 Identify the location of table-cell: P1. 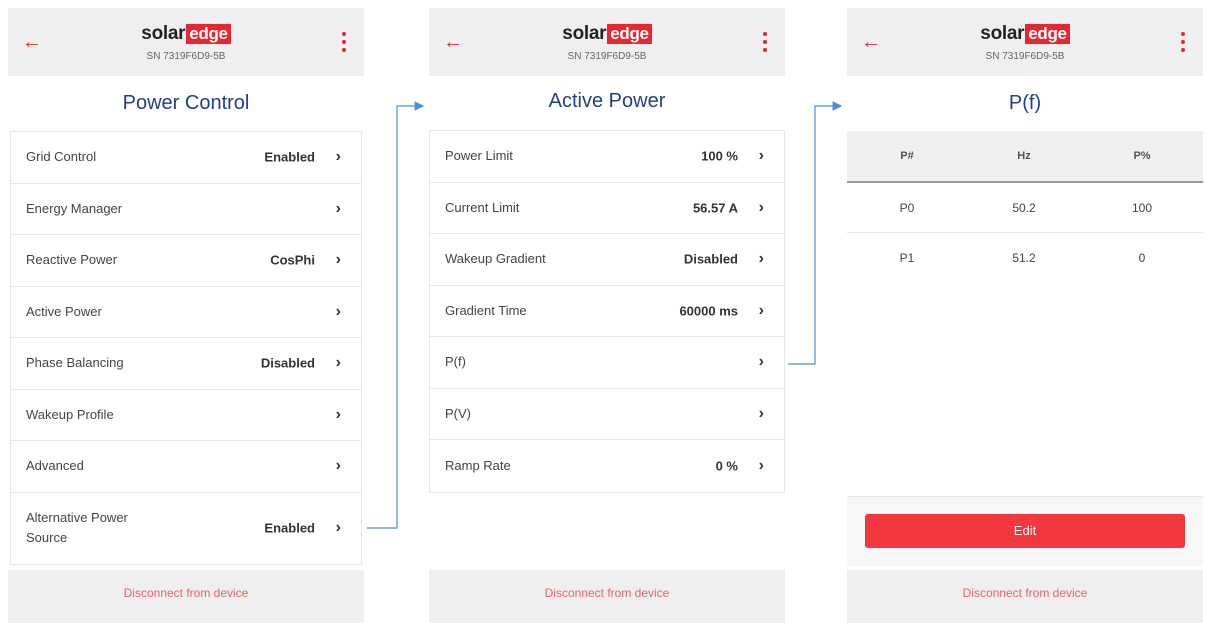
(907, 258).